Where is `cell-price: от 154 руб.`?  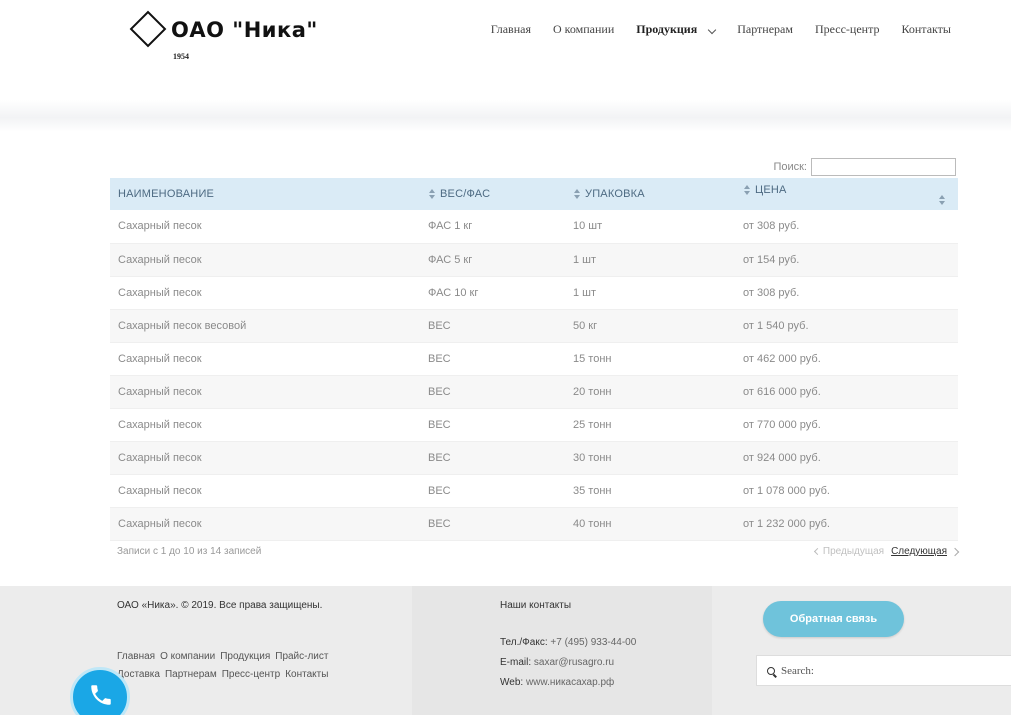 cell-price: от 154 руб. is located at coordinates (846, 260).